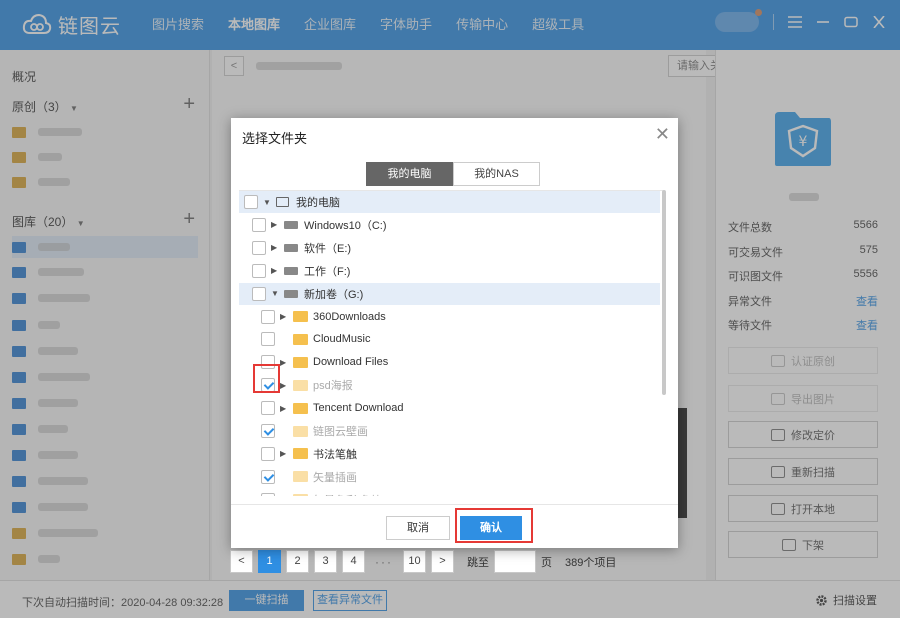  Describe the element at coordinates (334, 294) in the screenshot. I see `tree-label: 新加卷（G:)` at that location.